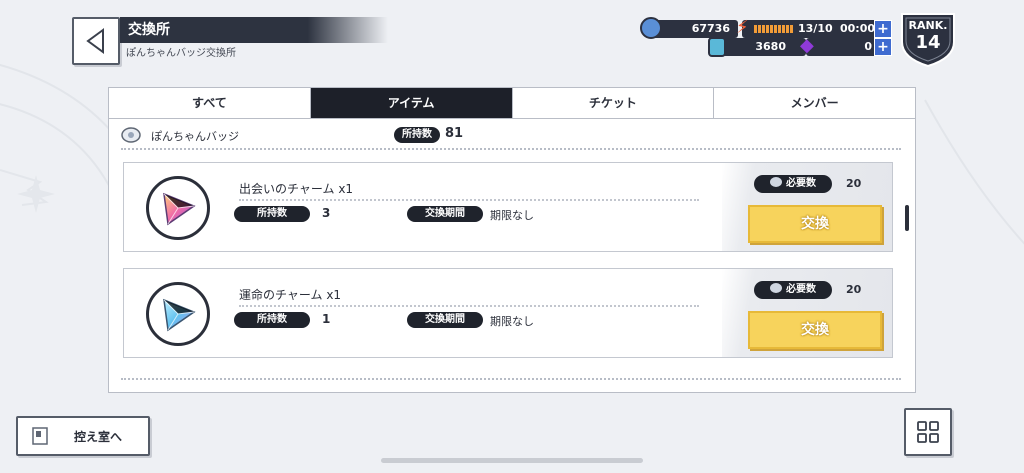 Image resolution: width=1024 pixels, height=473 pixels. I want to click on stamina-bar, so click(774, 29).